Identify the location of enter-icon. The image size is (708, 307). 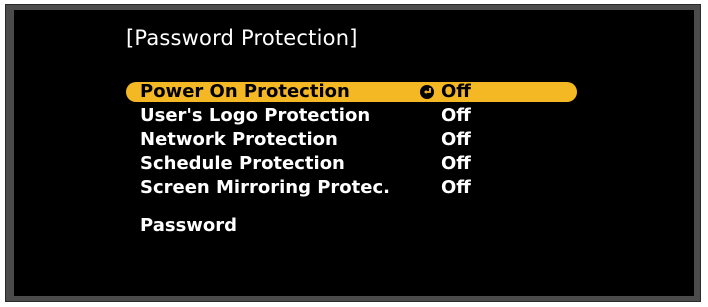
(427, 92).